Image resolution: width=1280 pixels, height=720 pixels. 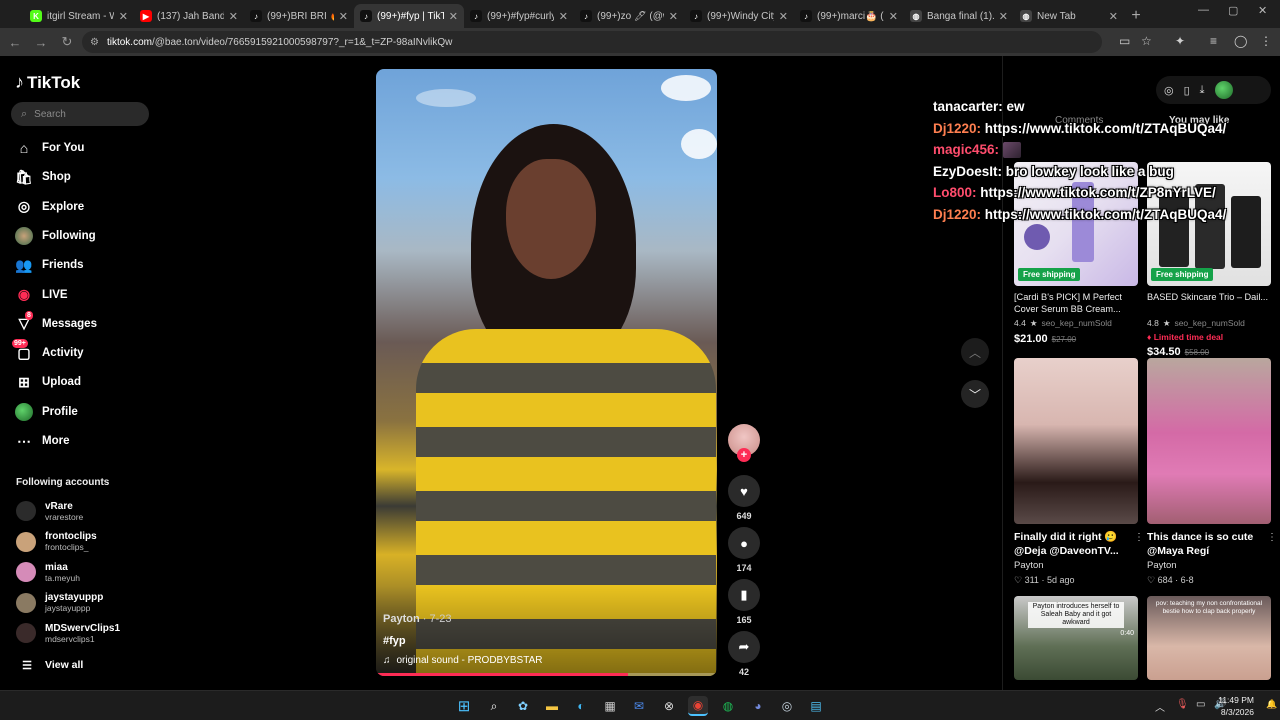 I want to click on sidebar-item-upload: ⊞ Upload, so click(x=48, y=382).